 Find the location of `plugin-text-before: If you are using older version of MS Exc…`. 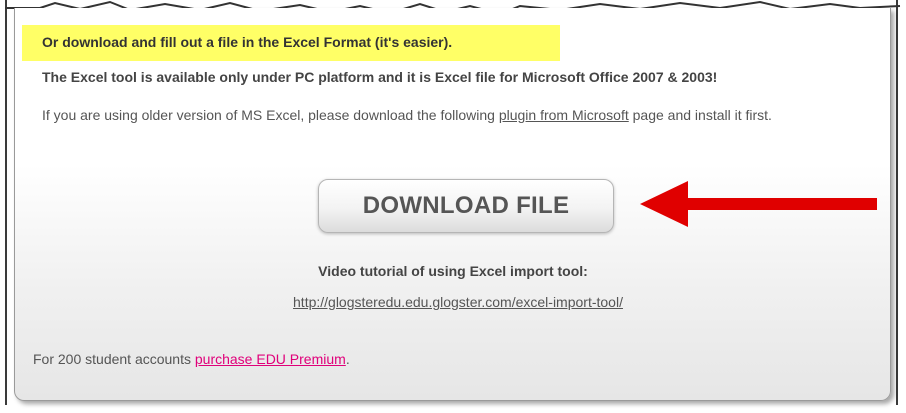

plugin-text-before: If you are using older version of MS Exc… is located at coordinates (270, 115).